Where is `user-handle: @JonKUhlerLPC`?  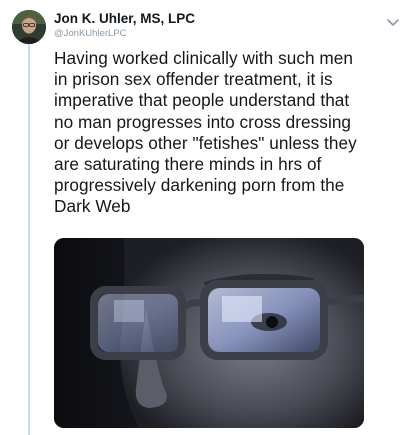
user-handle: @JonKUhlerLPC is located at coordinates (221, 33).